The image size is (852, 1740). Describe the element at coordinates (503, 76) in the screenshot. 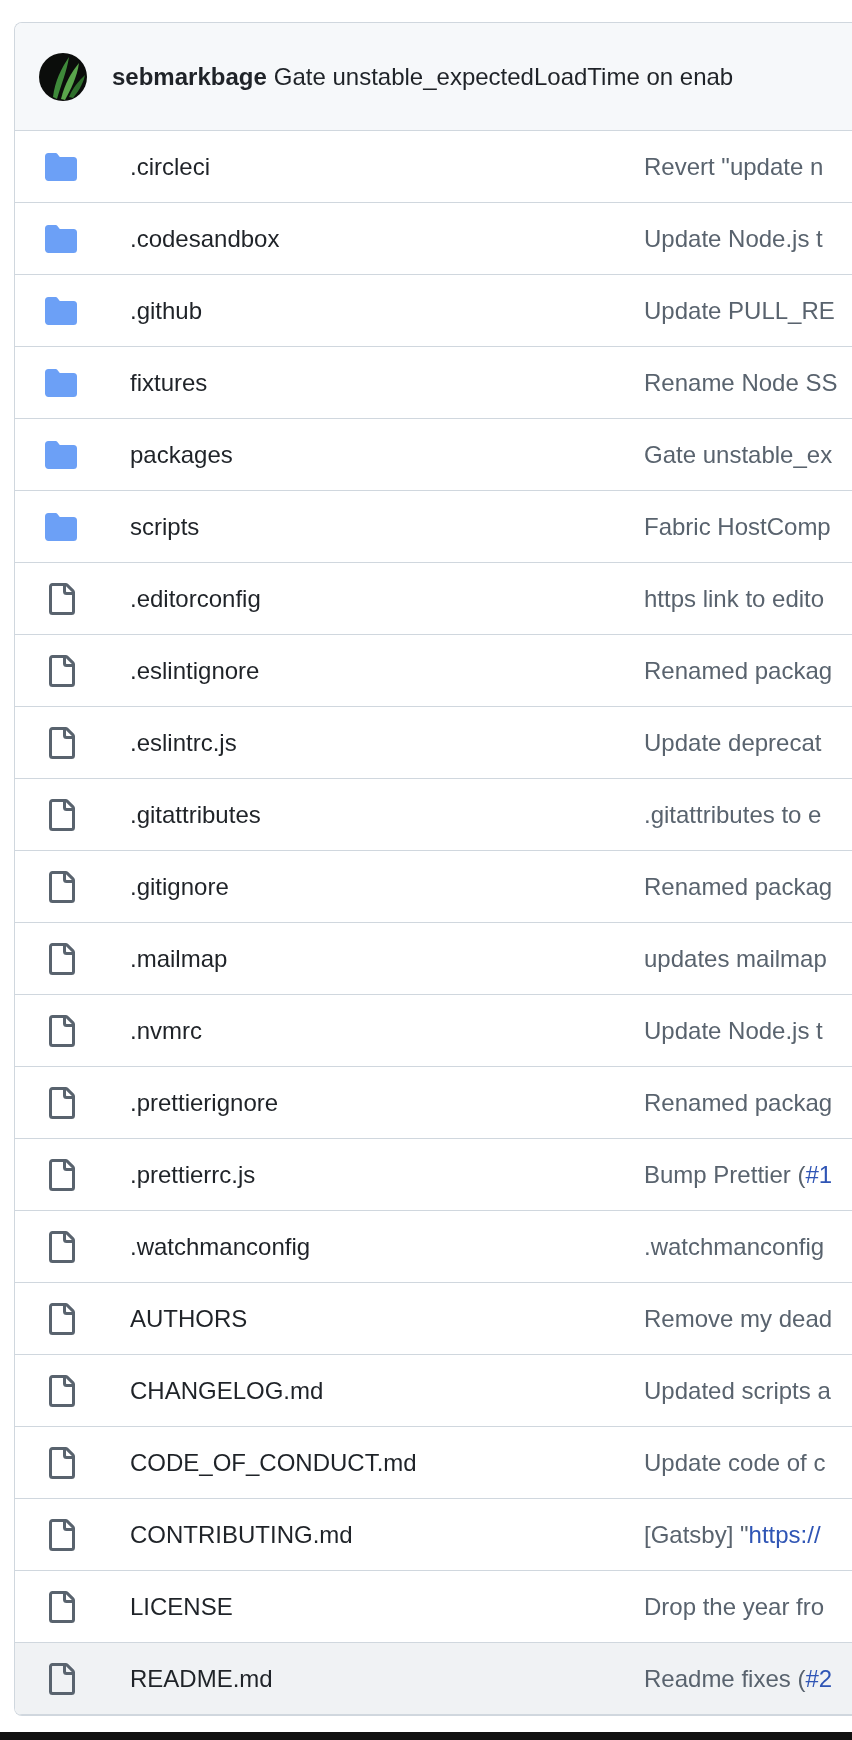

I see `commit-message: Gate unstable_expectedLoadTime on enab` at that location.